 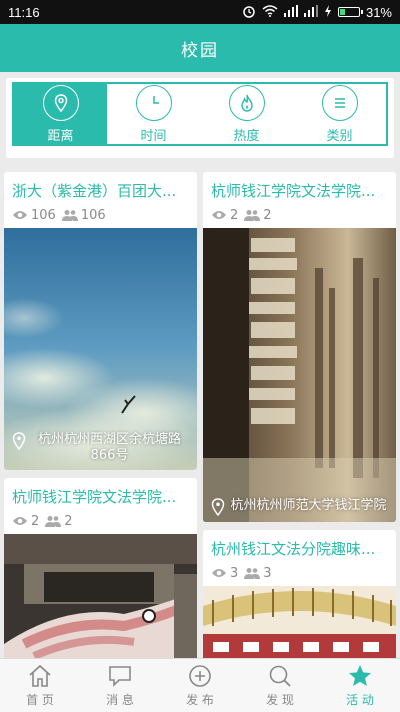 I want to click on nav-label: 发 布, so click(x=200, y=700).